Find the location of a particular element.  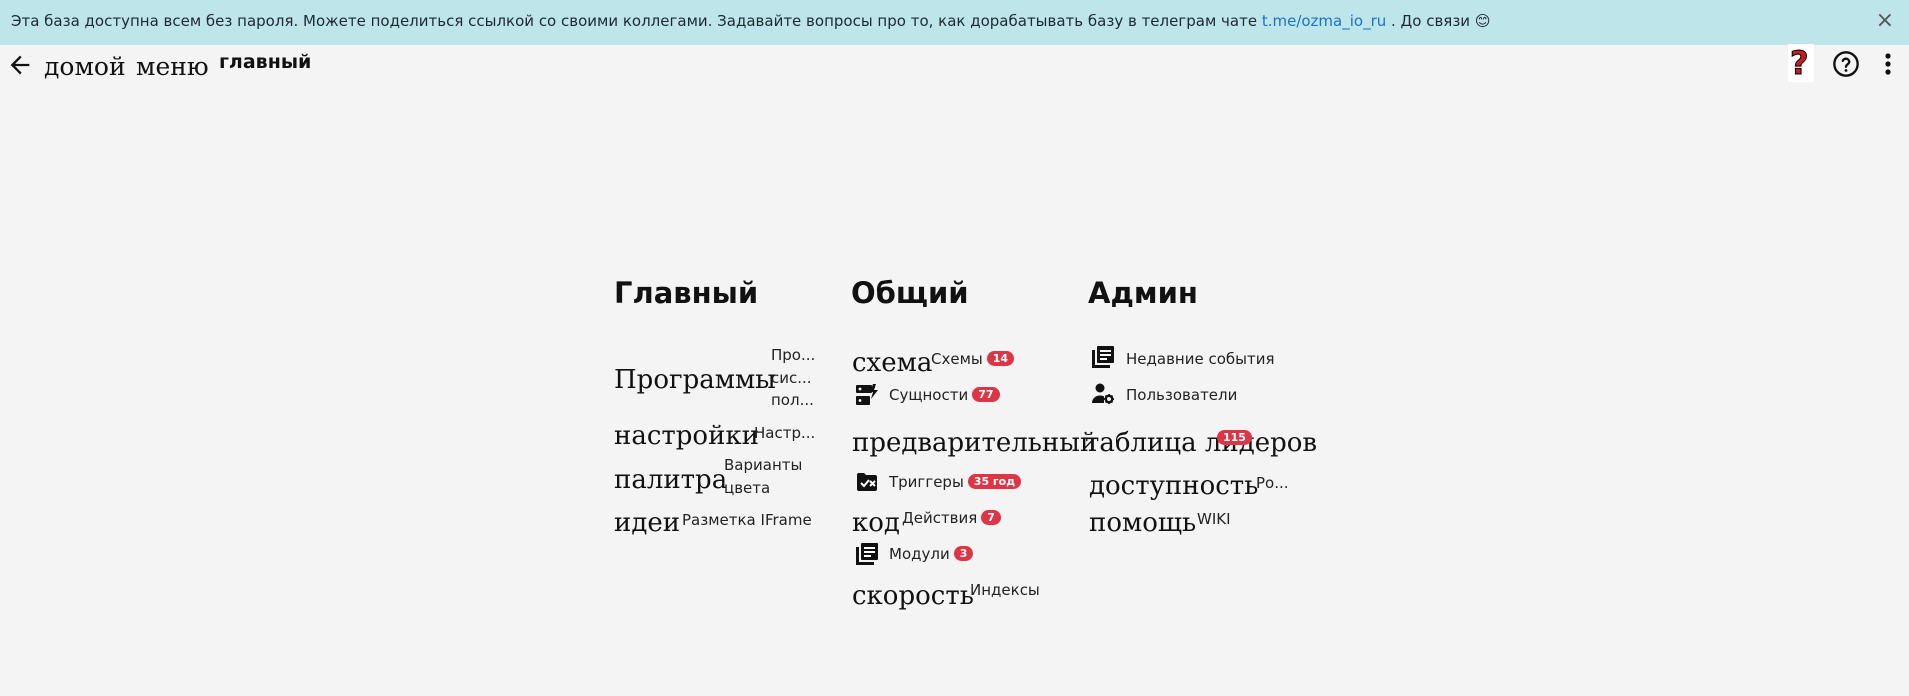

ideas-link: идеи is located at coordinates (647, 523).